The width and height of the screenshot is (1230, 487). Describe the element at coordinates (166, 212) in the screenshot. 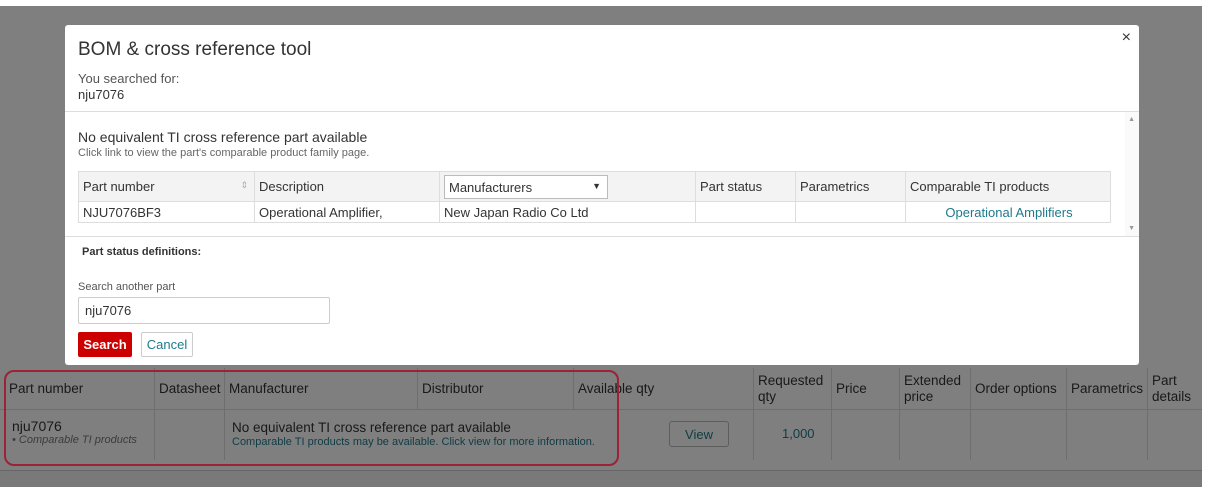

I see `cell-part-number: NJU7076BF3` at that location.